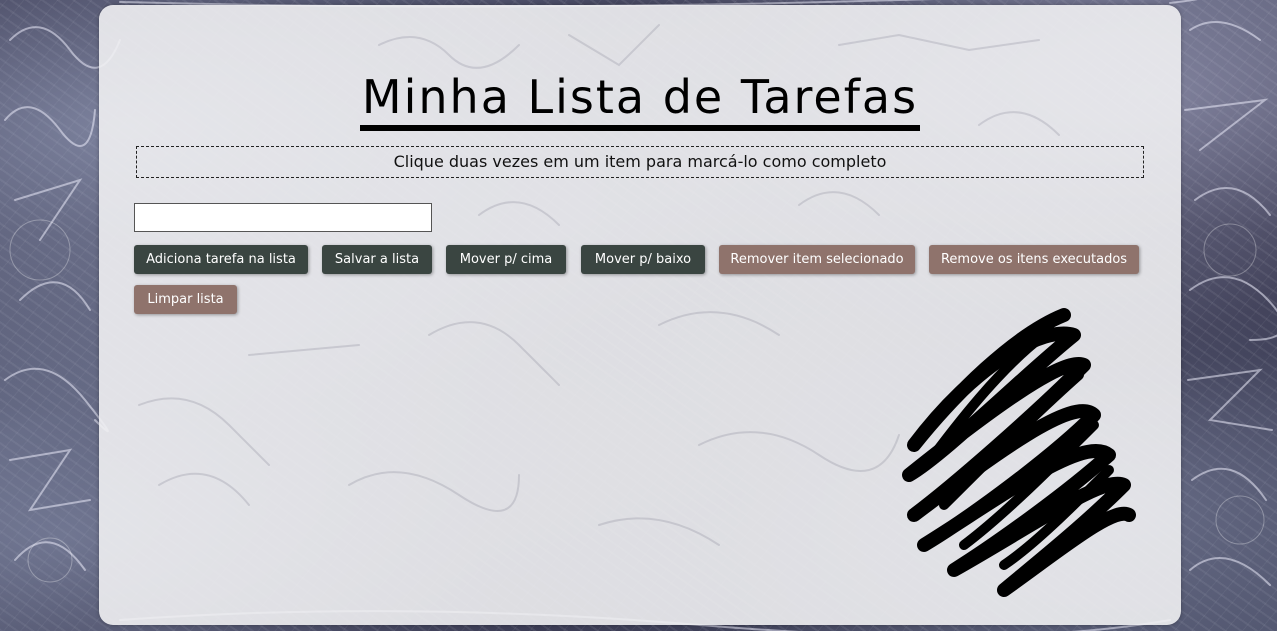  What do you see at coordinates (377, 259) in the screenshot?
I see `save-list-button: Salvar a lista` at bounding box center [377, 259].